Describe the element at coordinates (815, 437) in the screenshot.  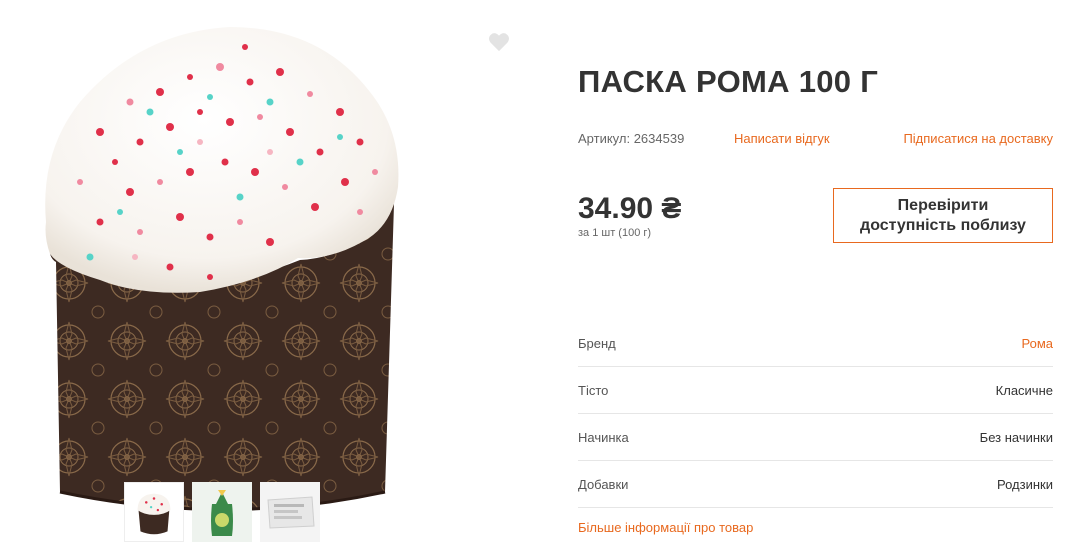
I see `property-row-filling: Начинка Без начинки` at that location.